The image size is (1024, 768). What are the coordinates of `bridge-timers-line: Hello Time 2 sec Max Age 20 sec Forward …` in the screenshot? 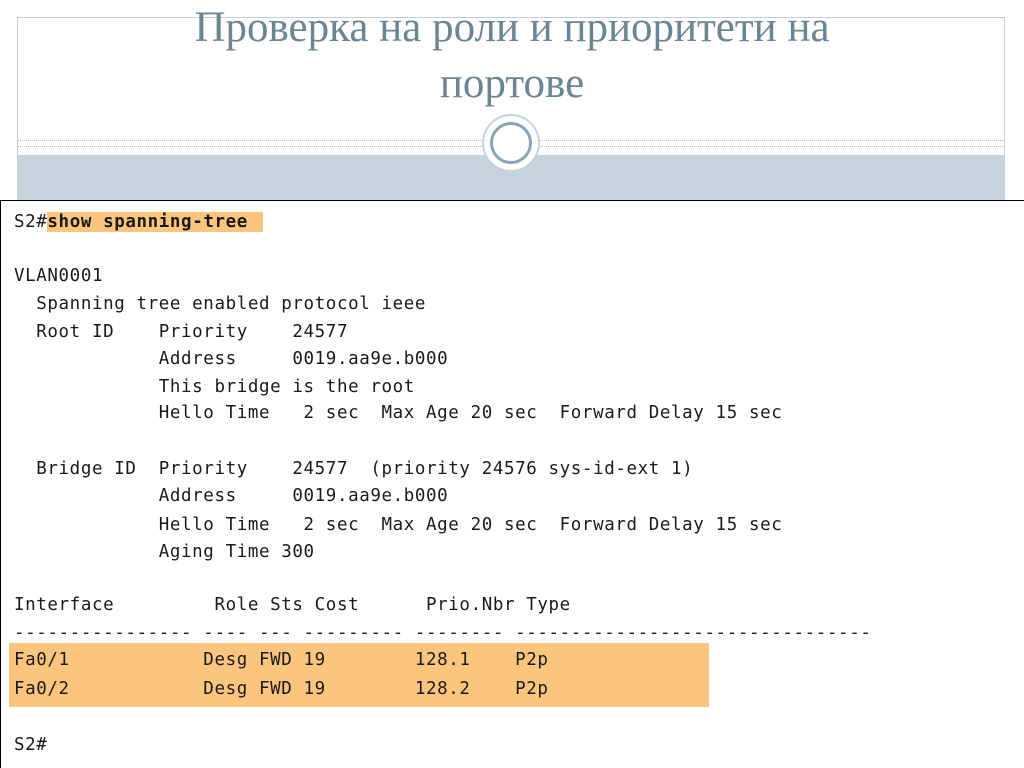 It's located at (398, 525).